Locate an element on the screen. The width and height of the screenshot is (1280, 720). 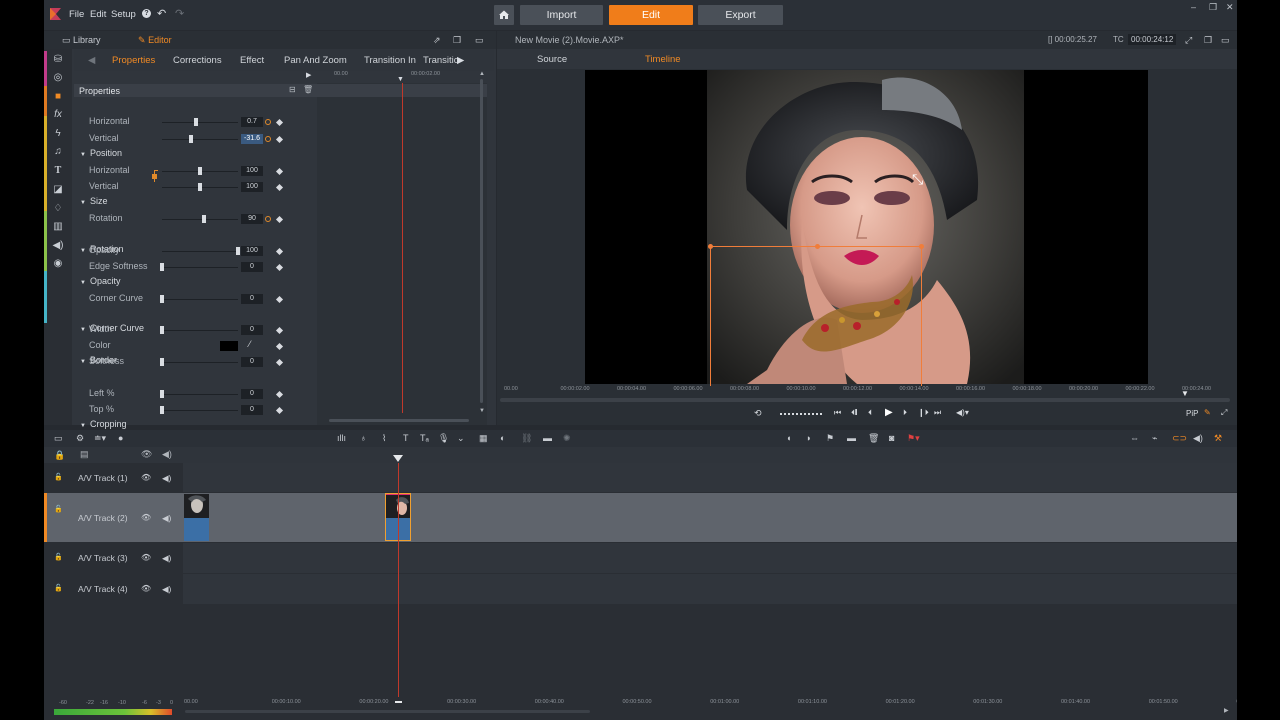
snap-icon: ⌁ is located at coordinates (1154, 438).